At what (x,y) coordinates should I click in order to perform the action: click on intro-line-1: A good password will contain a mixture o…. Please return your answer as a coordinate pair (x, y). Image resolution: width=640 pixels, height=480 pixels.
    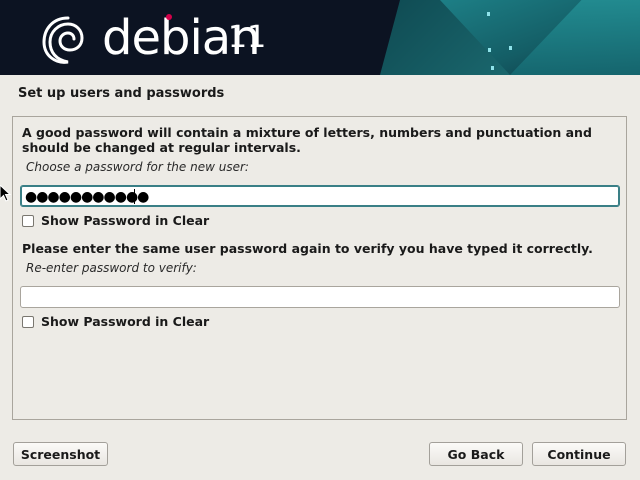
    Looking at the image, I should click on (307, 132).